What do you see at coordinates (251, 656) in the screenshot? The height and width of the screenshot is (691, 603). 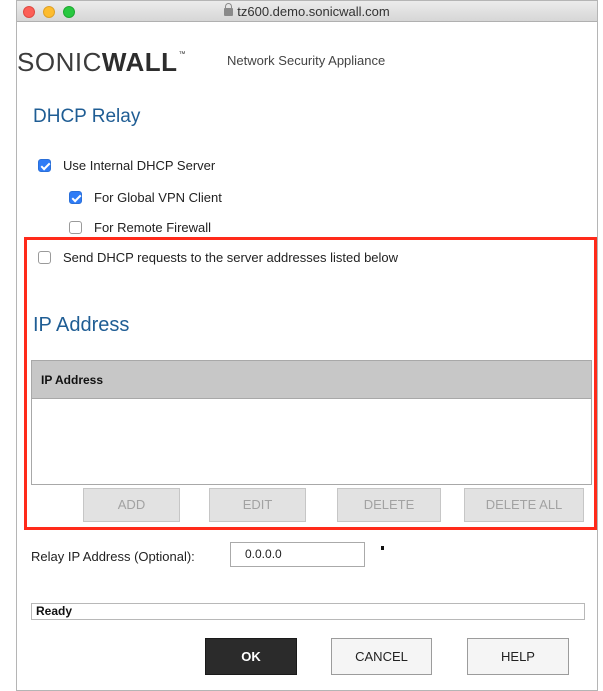 I see `ok-button: OK` at bounding box center [251, 656].